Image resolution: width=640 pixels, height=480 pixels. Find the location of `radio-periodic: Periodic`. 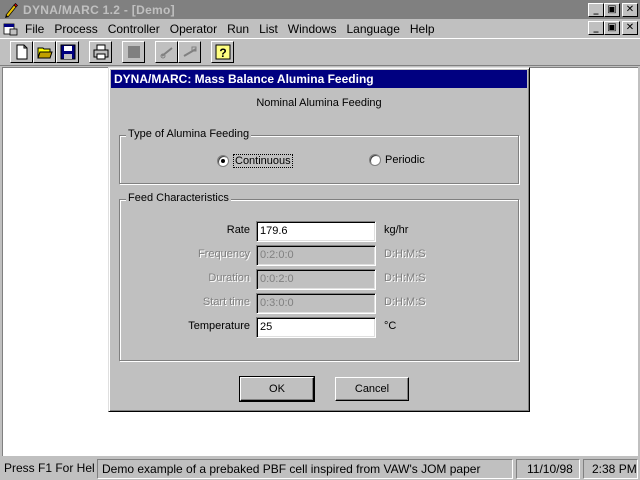

radio-periodic: Periodic is located at coordinates (397, 160).